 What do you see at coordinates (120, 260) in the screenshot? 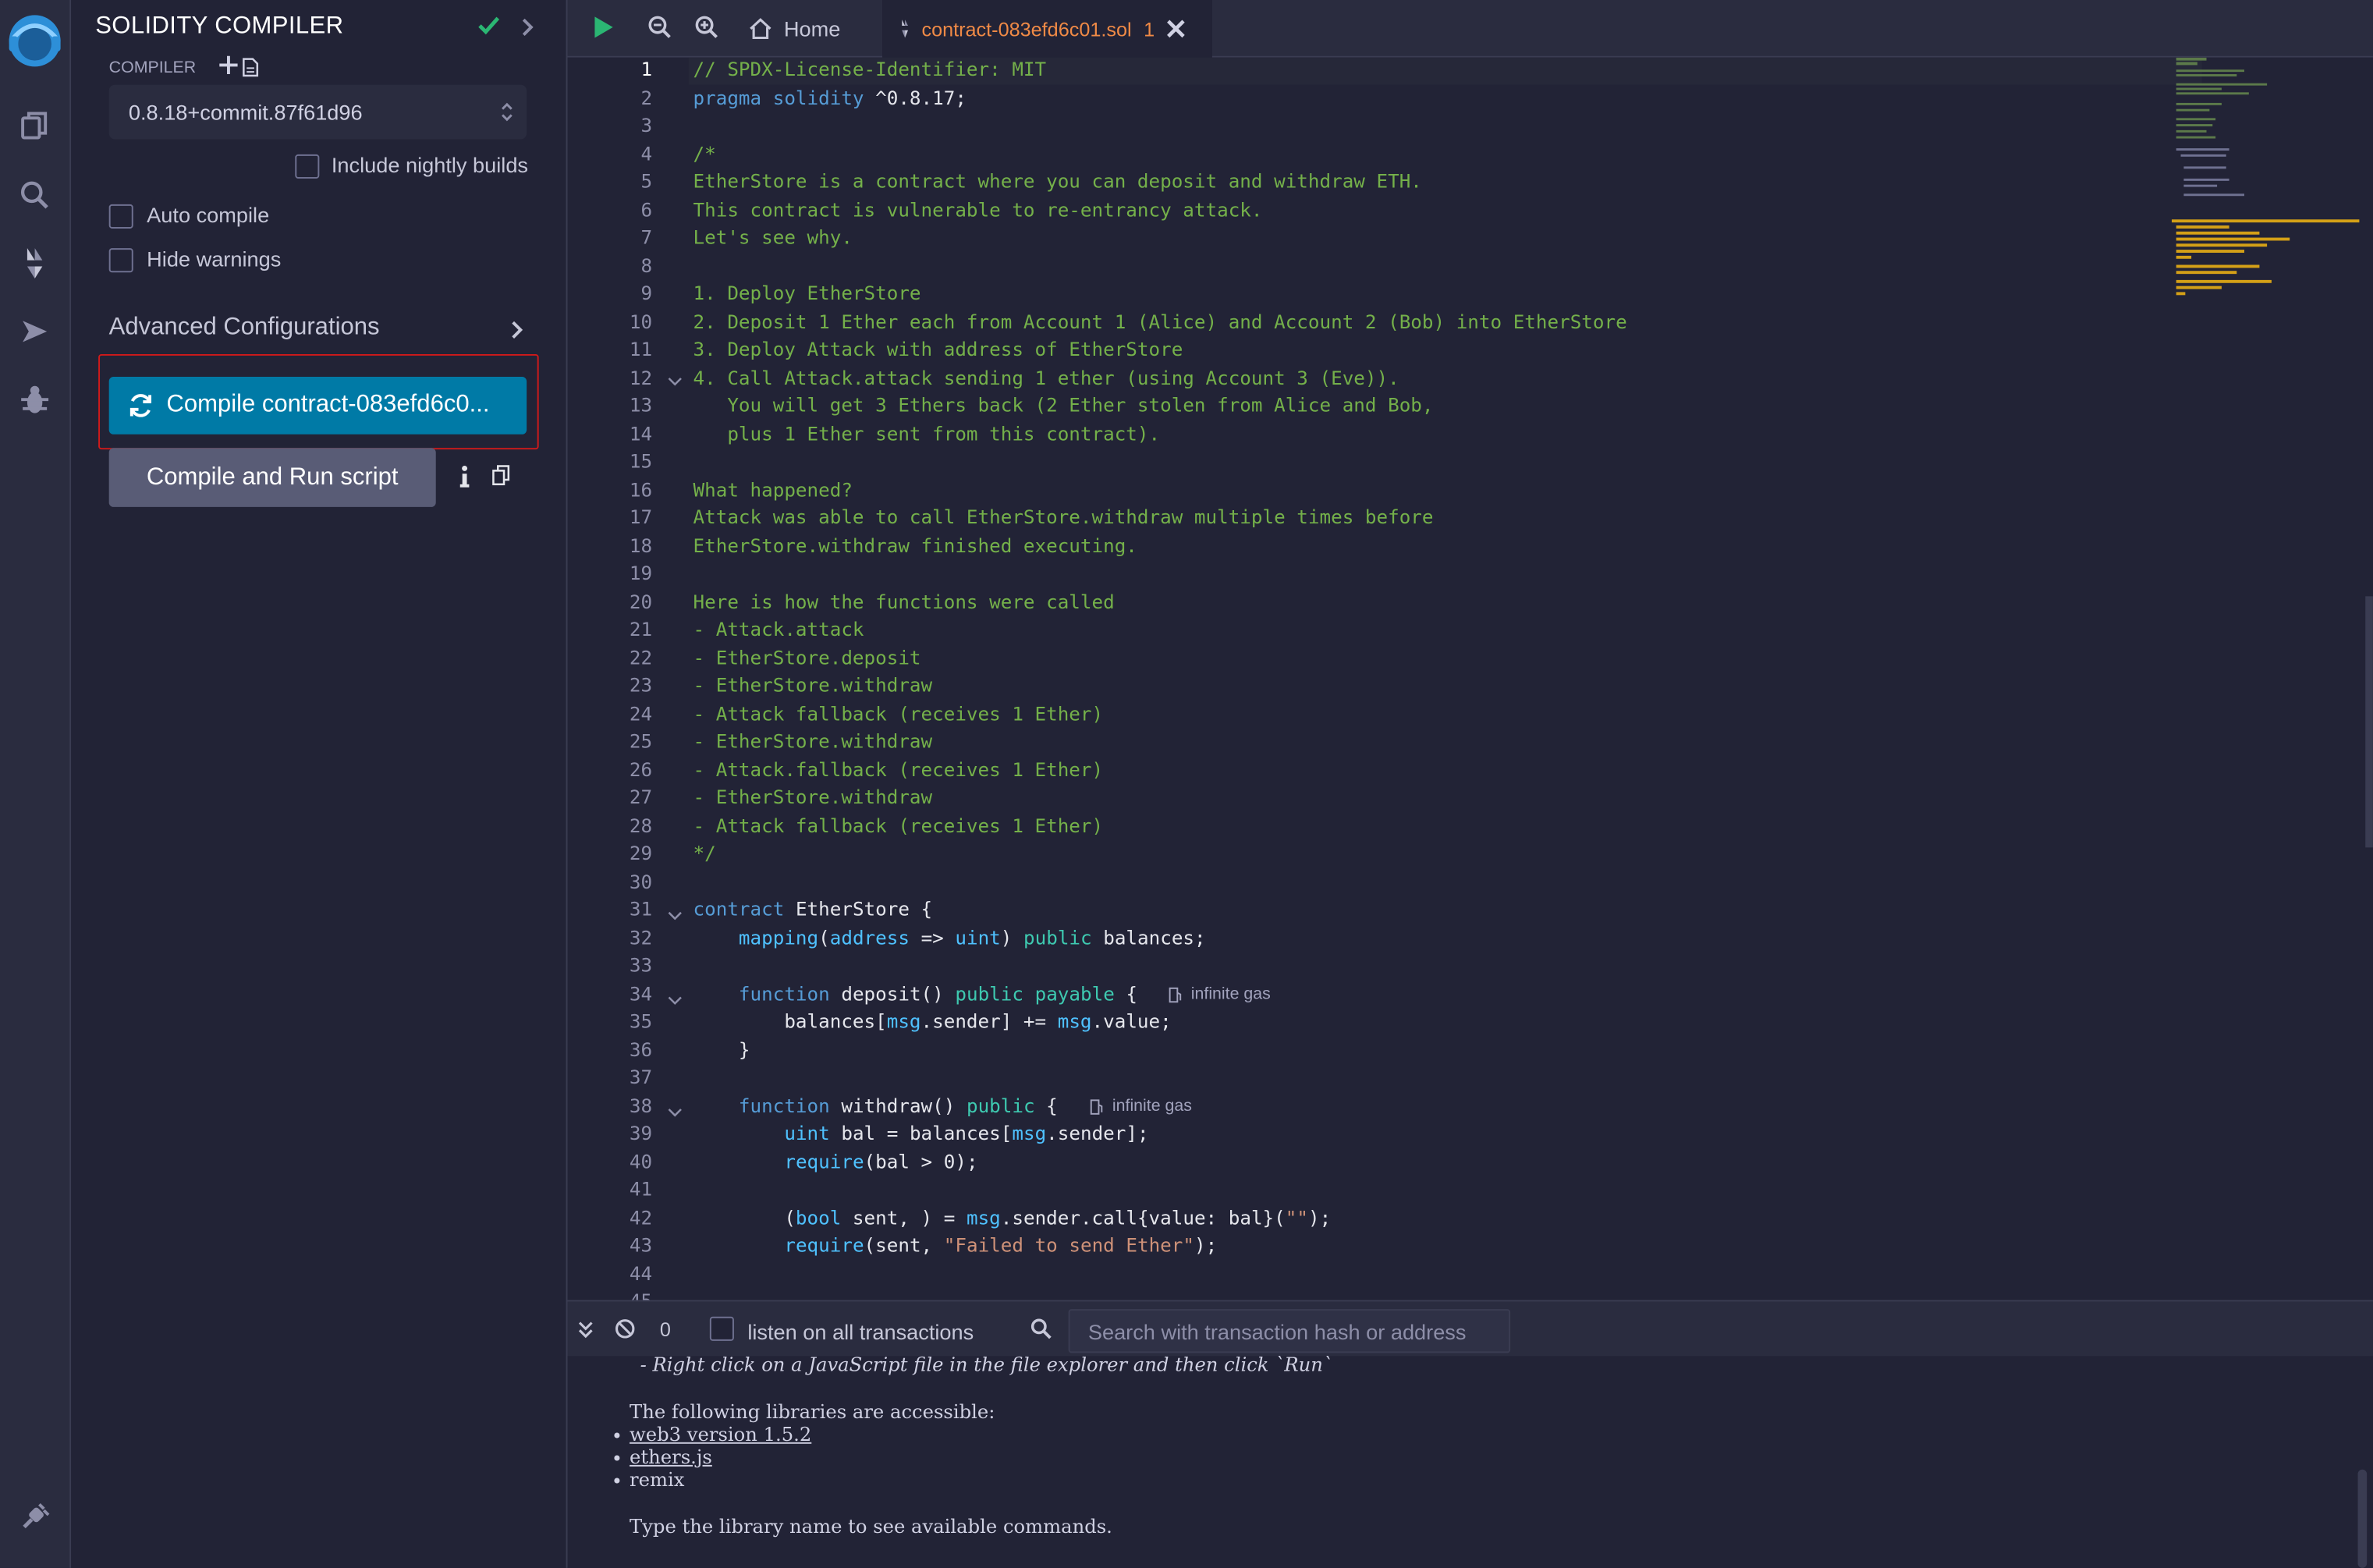
I see `hide-warnings-checkbox` at bounding box center [120, 260].